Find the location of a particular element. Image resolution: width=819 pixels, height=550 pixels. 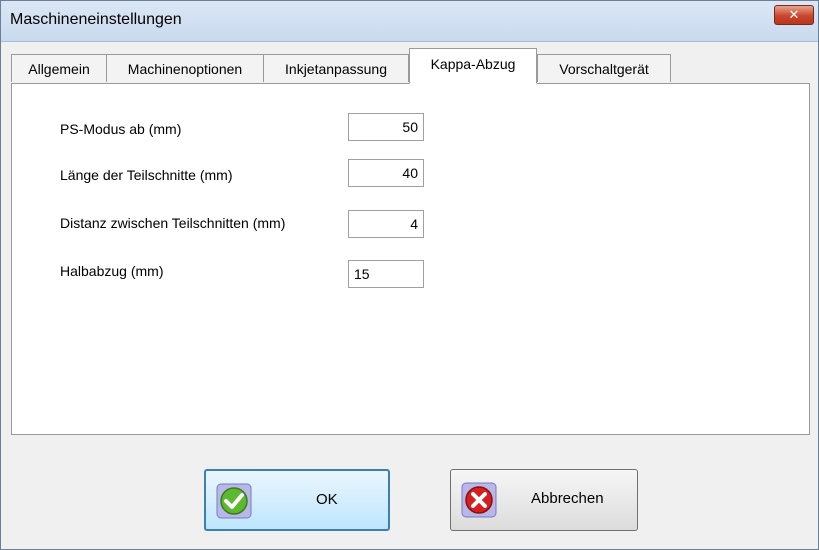

distanz-label: Distanz zwischen Teilschnitten (mm) is located at coordinates (173, 223).